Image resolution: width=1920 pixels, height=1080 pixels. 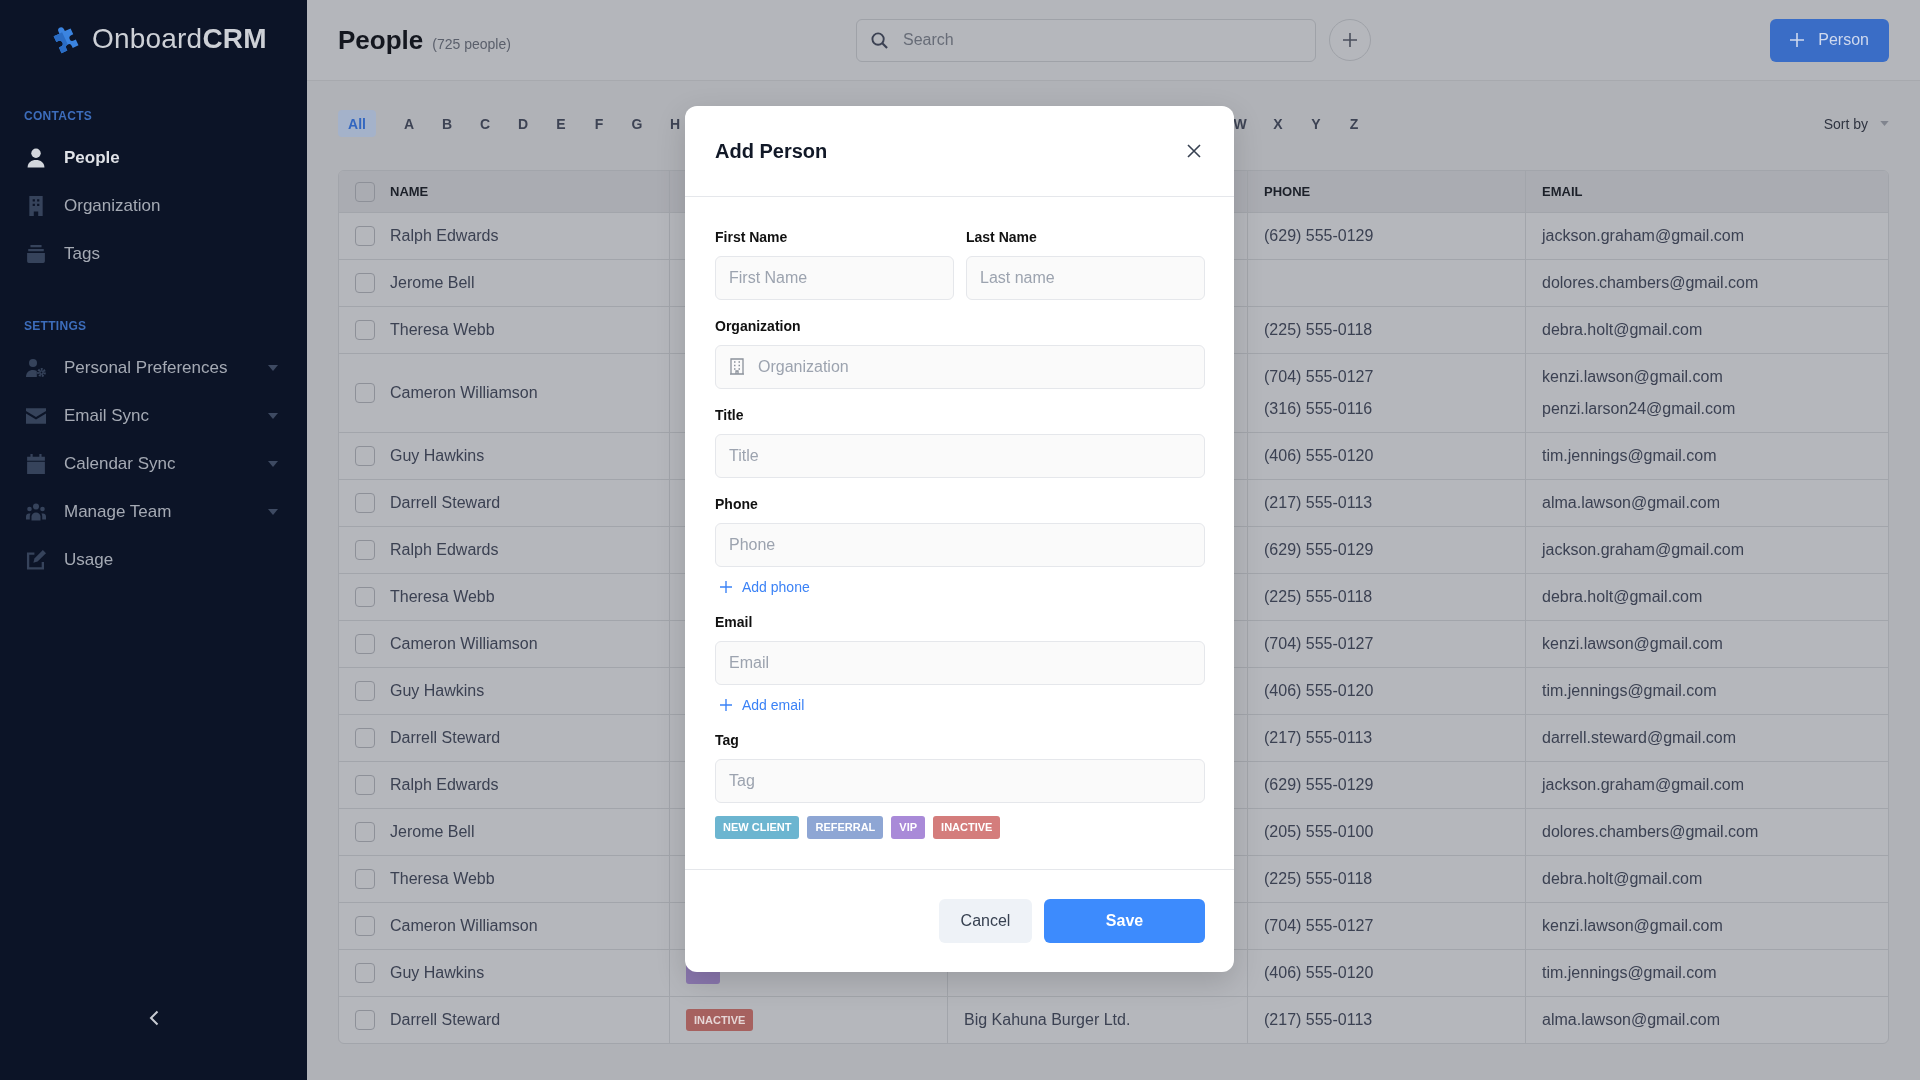 What do you see at coordinates (637, 123) in the screenshot?
I see `letter-filter: G` at bounding box center [637, 123].